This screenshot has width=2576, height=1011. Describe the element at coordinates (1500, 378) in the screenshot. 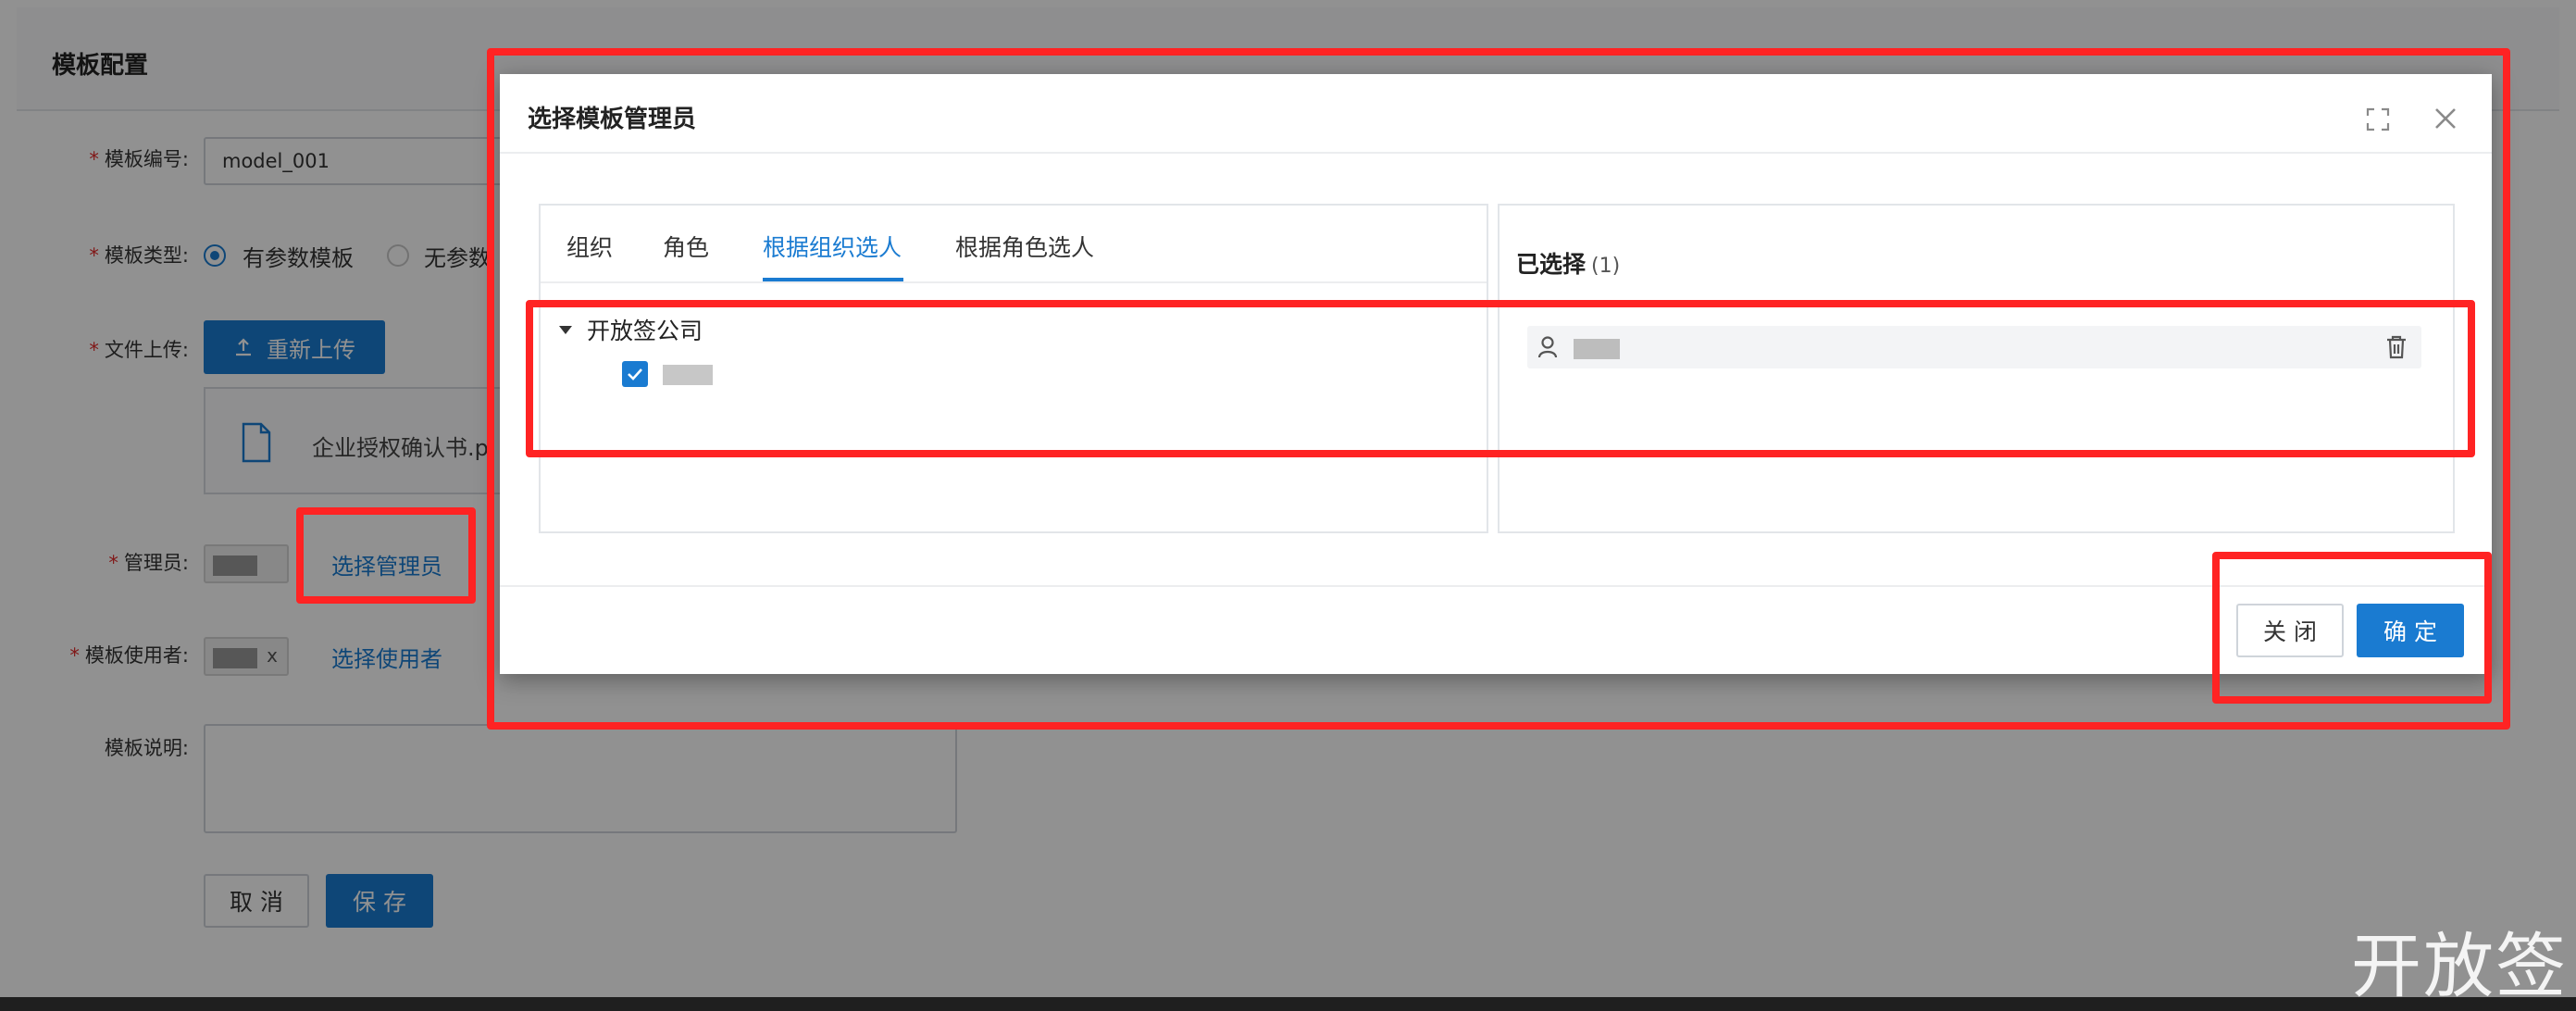

I see `annotation-box-selection` at that location.